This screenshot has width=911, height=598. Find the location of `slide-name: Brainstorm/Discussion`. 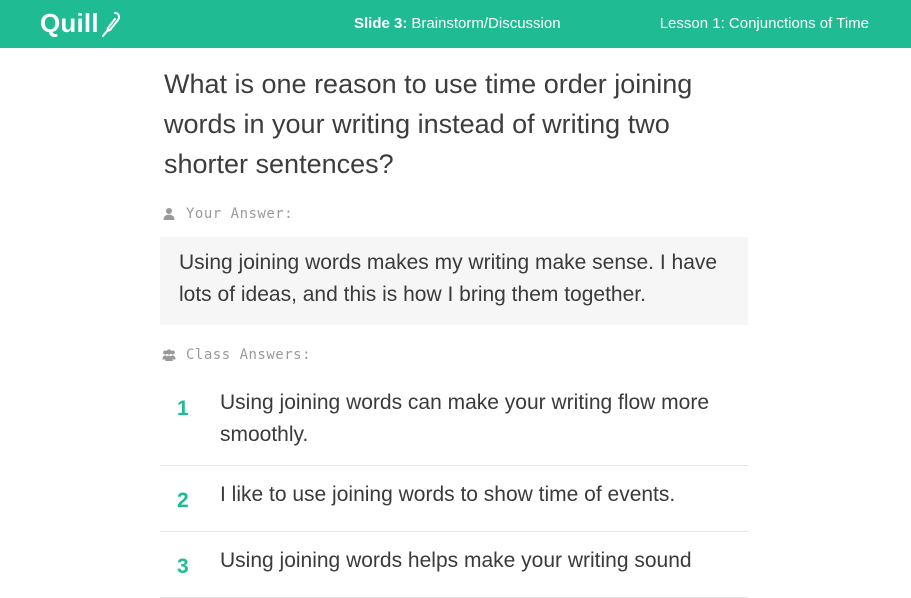

slide-name: Brainstorm/Discussion is located at coordinates (486, 23).